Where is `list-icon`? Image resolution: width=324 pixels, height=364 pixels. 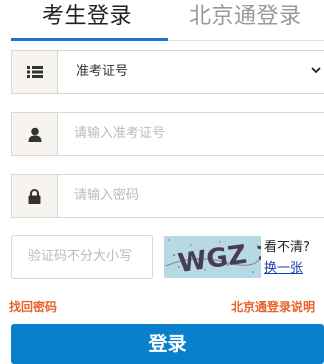 list-icon is located at coordinates (35, 72).